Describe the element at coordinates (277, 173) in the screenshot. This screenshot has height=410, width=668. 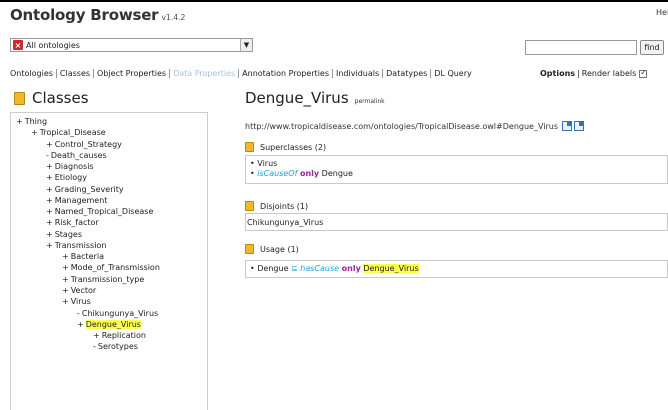
I see `property-link: isCauseOf` at that location.